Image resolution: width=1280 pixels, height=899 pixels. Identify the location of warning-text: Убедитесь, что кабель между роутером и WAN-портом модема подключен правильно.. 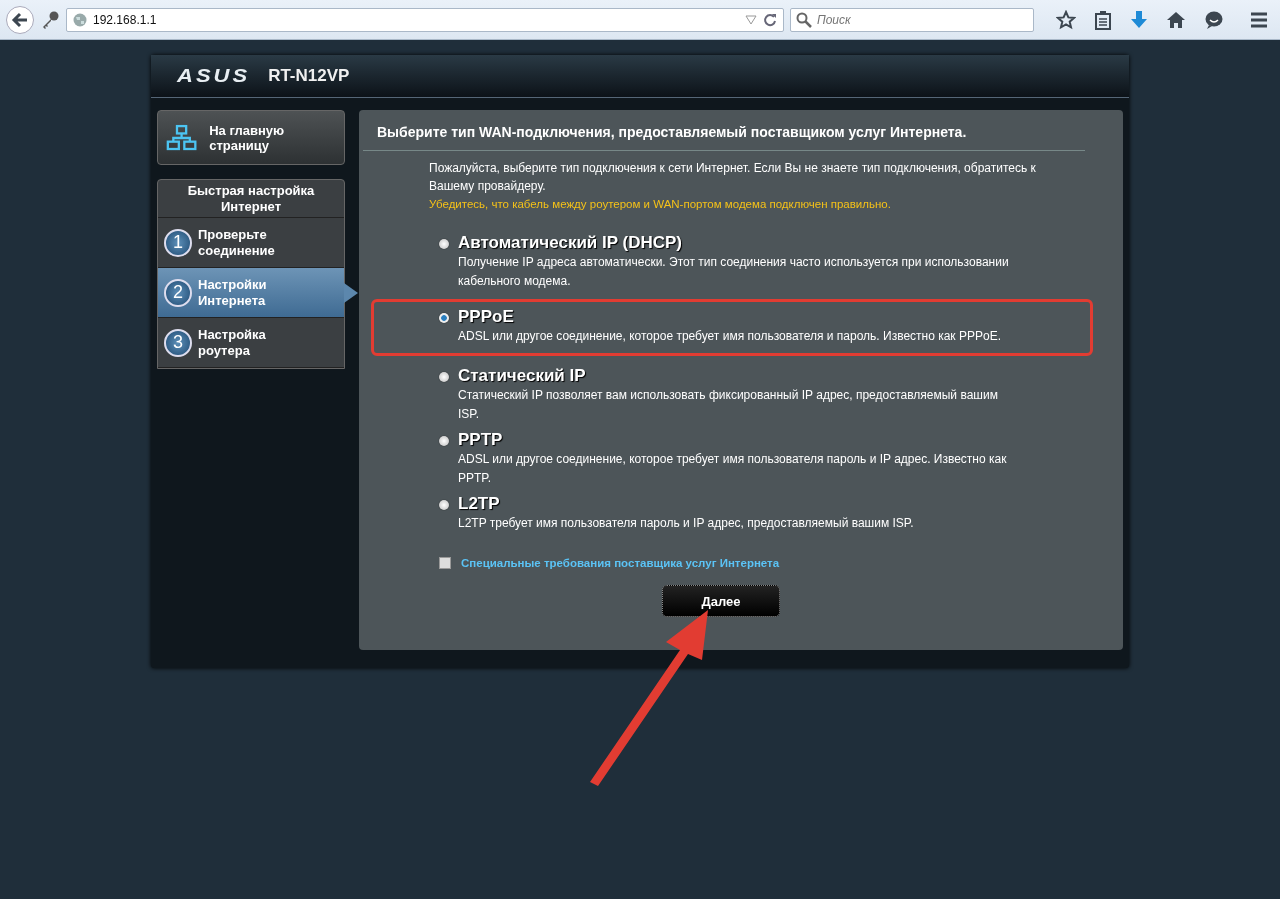
(660, 204).